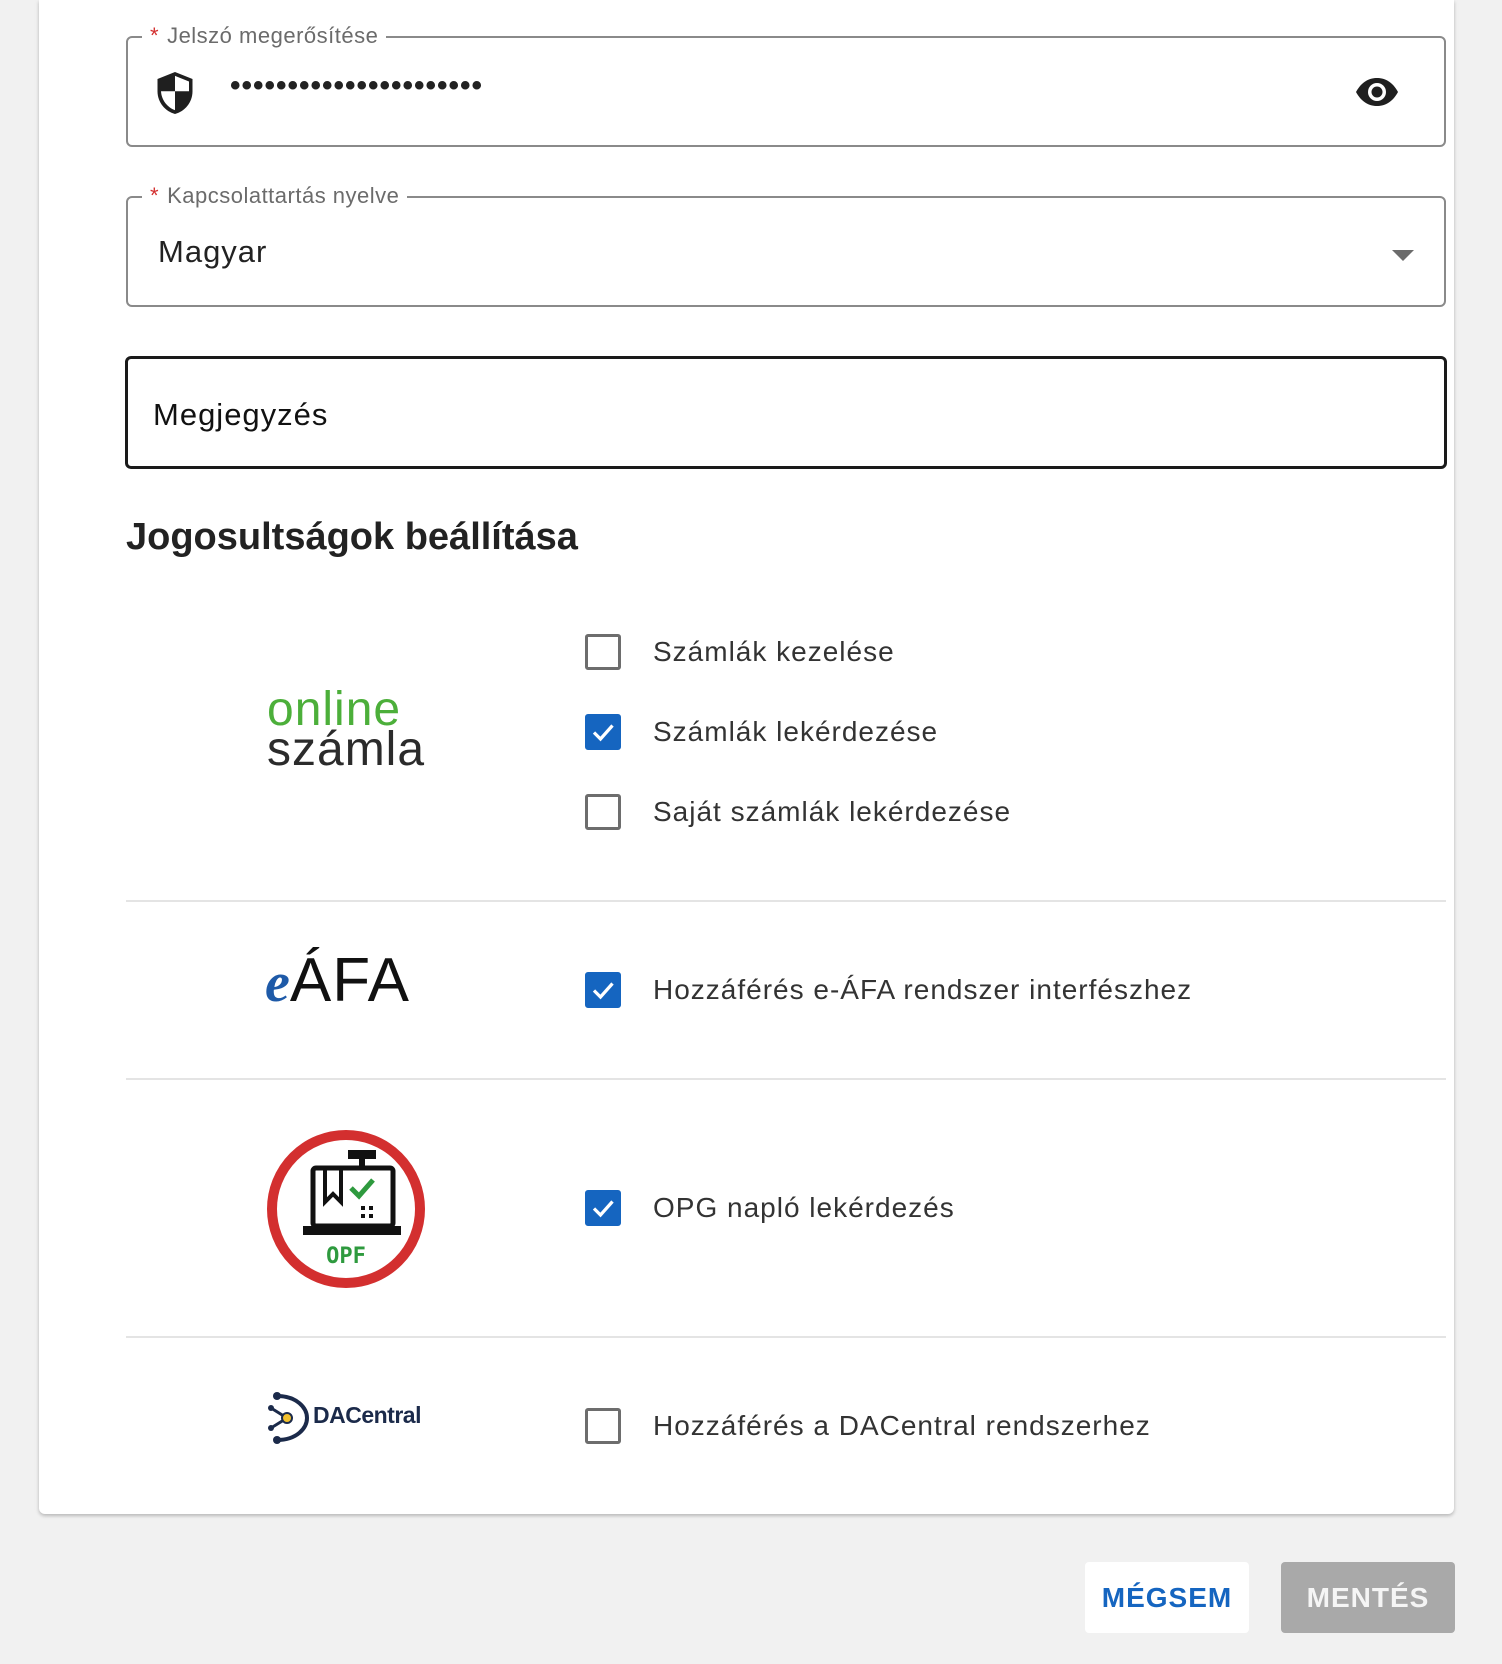 Image resolution: width=1502 pixels, height=1664 pixels. Describe the element at coordinates (832, 811) in the screenshot. I see `checkbox-label: Saját számlák lekérdezése` at that location.